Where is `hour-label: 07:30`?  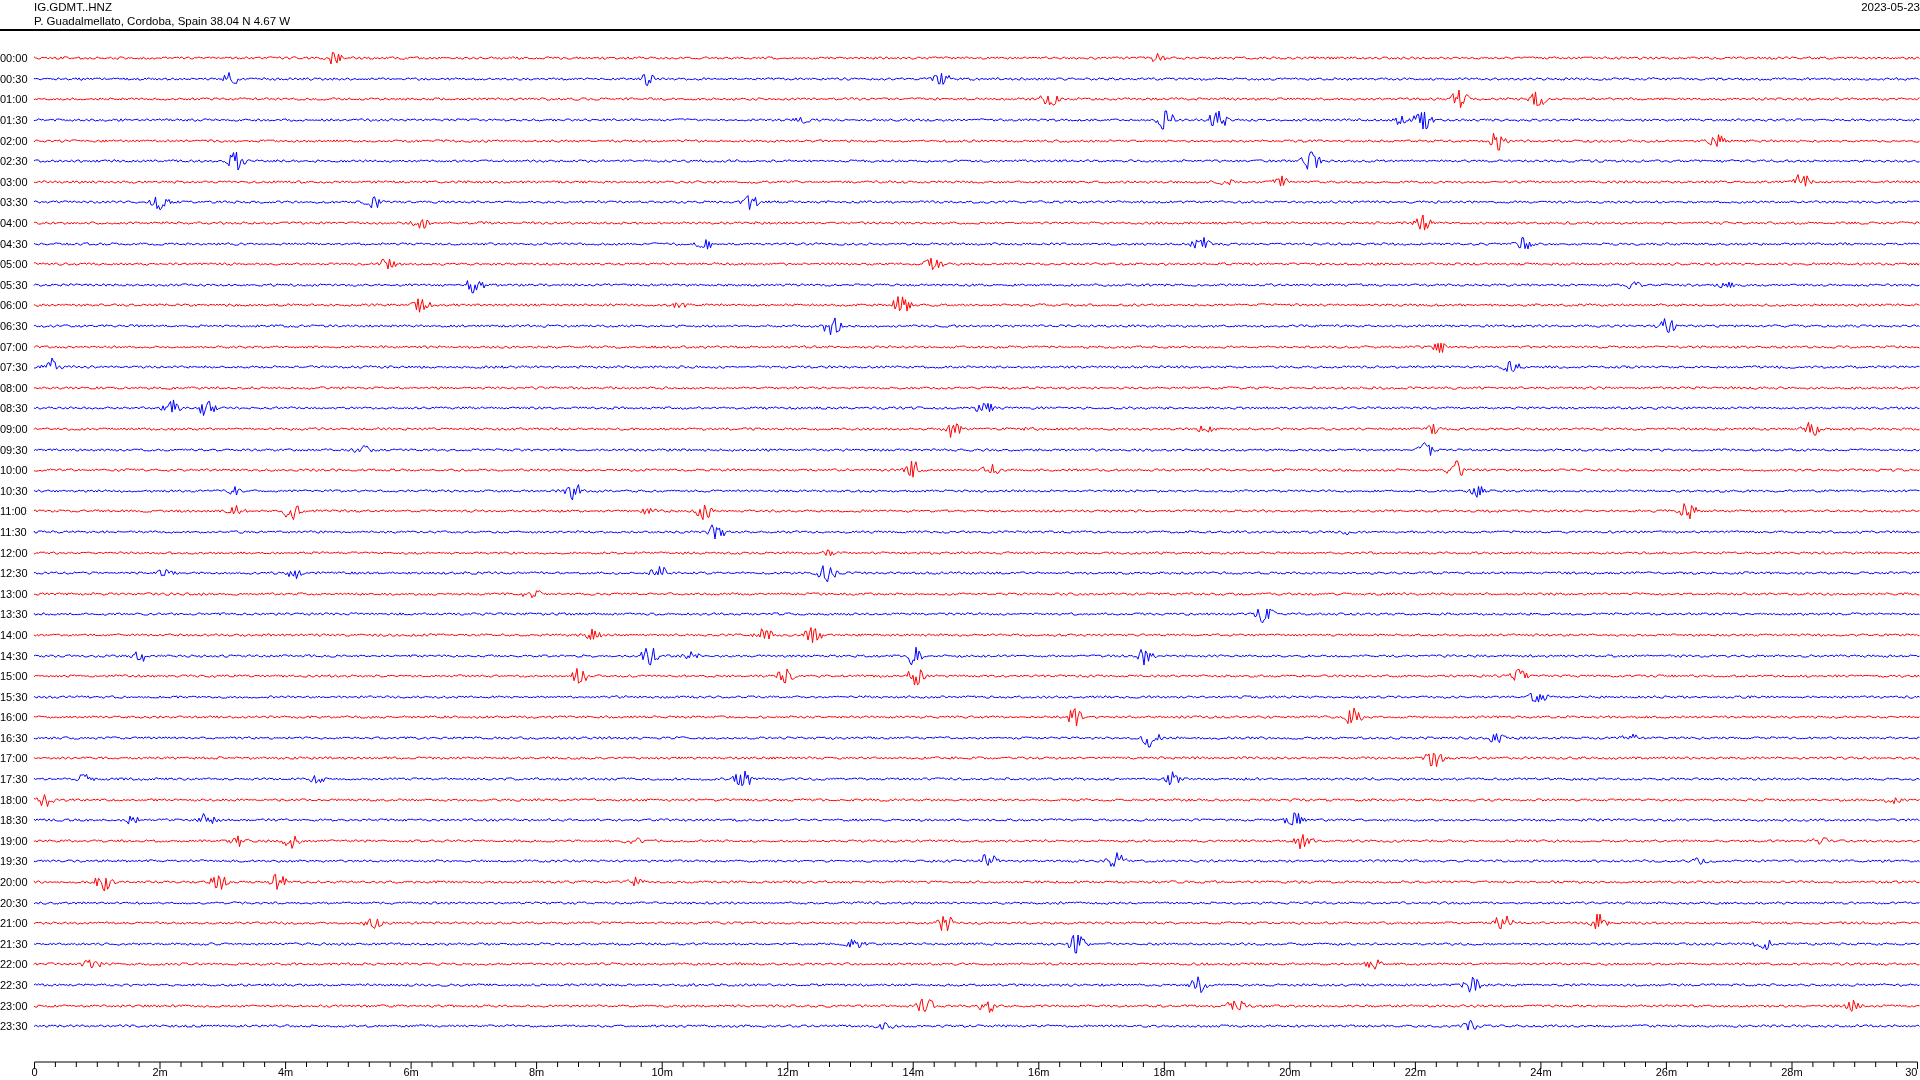
hour-label: 07:30 is located at coordinates (14, 367).